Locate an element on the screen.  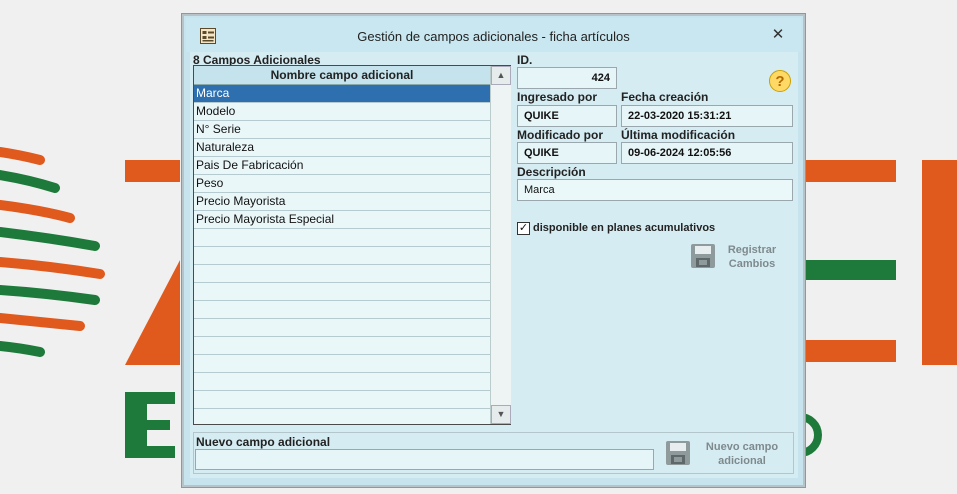
new-field-button-line2: adicional is located at coordinates (742, 461).